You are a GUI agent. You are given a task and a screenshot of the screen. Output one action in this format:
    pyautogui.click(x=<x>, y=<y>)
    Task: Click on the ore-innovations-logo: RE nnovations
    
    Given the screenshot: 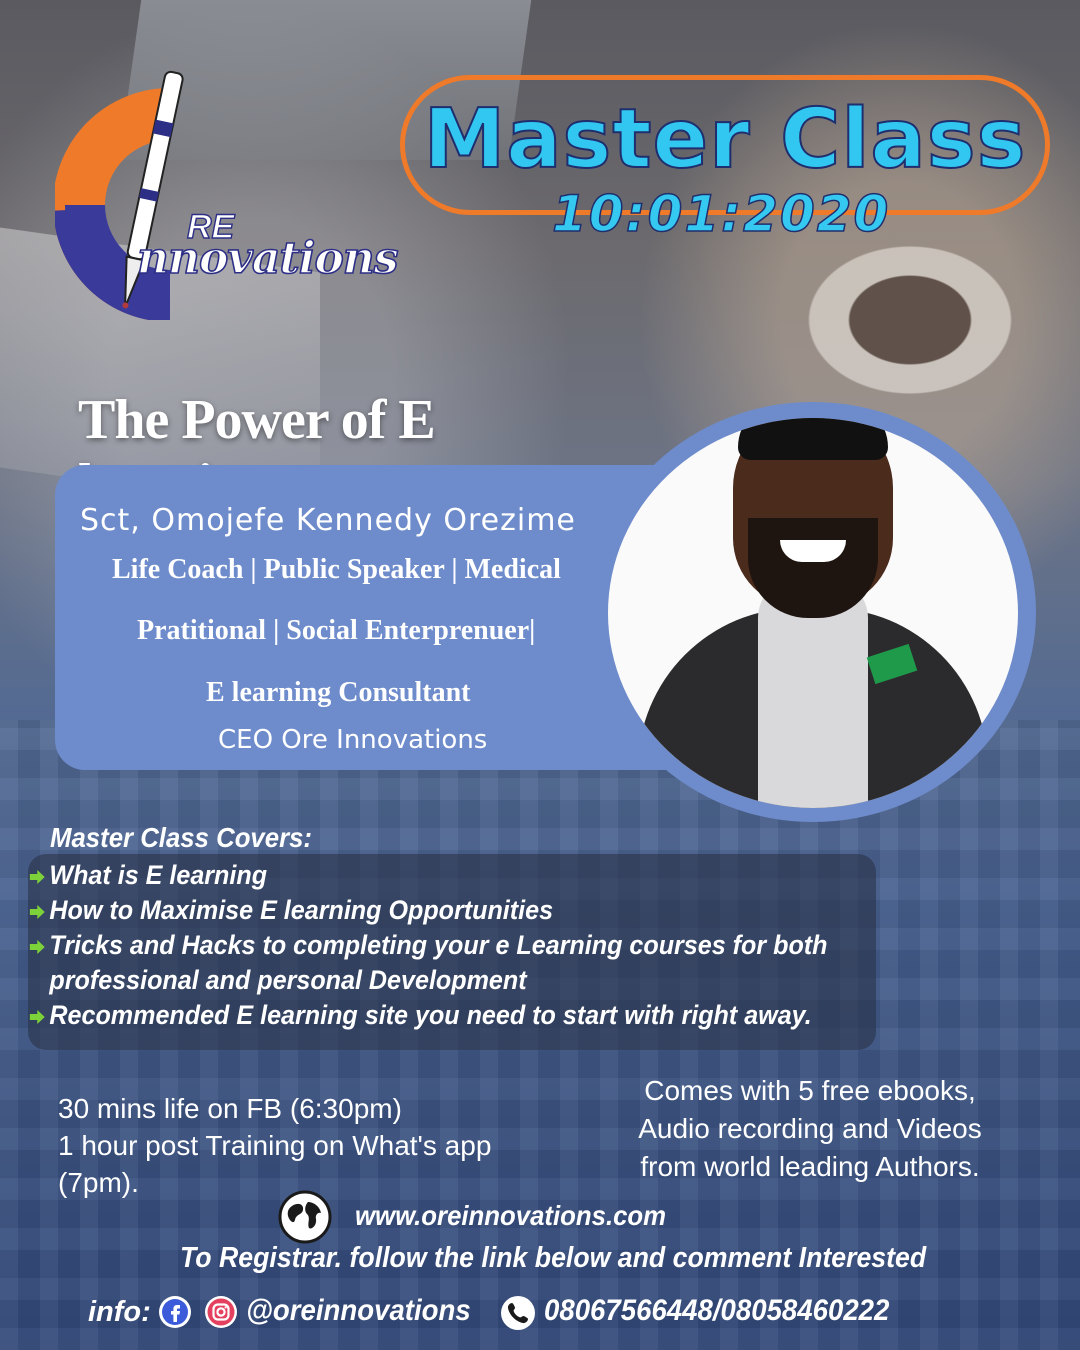 What is the action you would take?
    pyautogui.click(x=227, y=190)
    